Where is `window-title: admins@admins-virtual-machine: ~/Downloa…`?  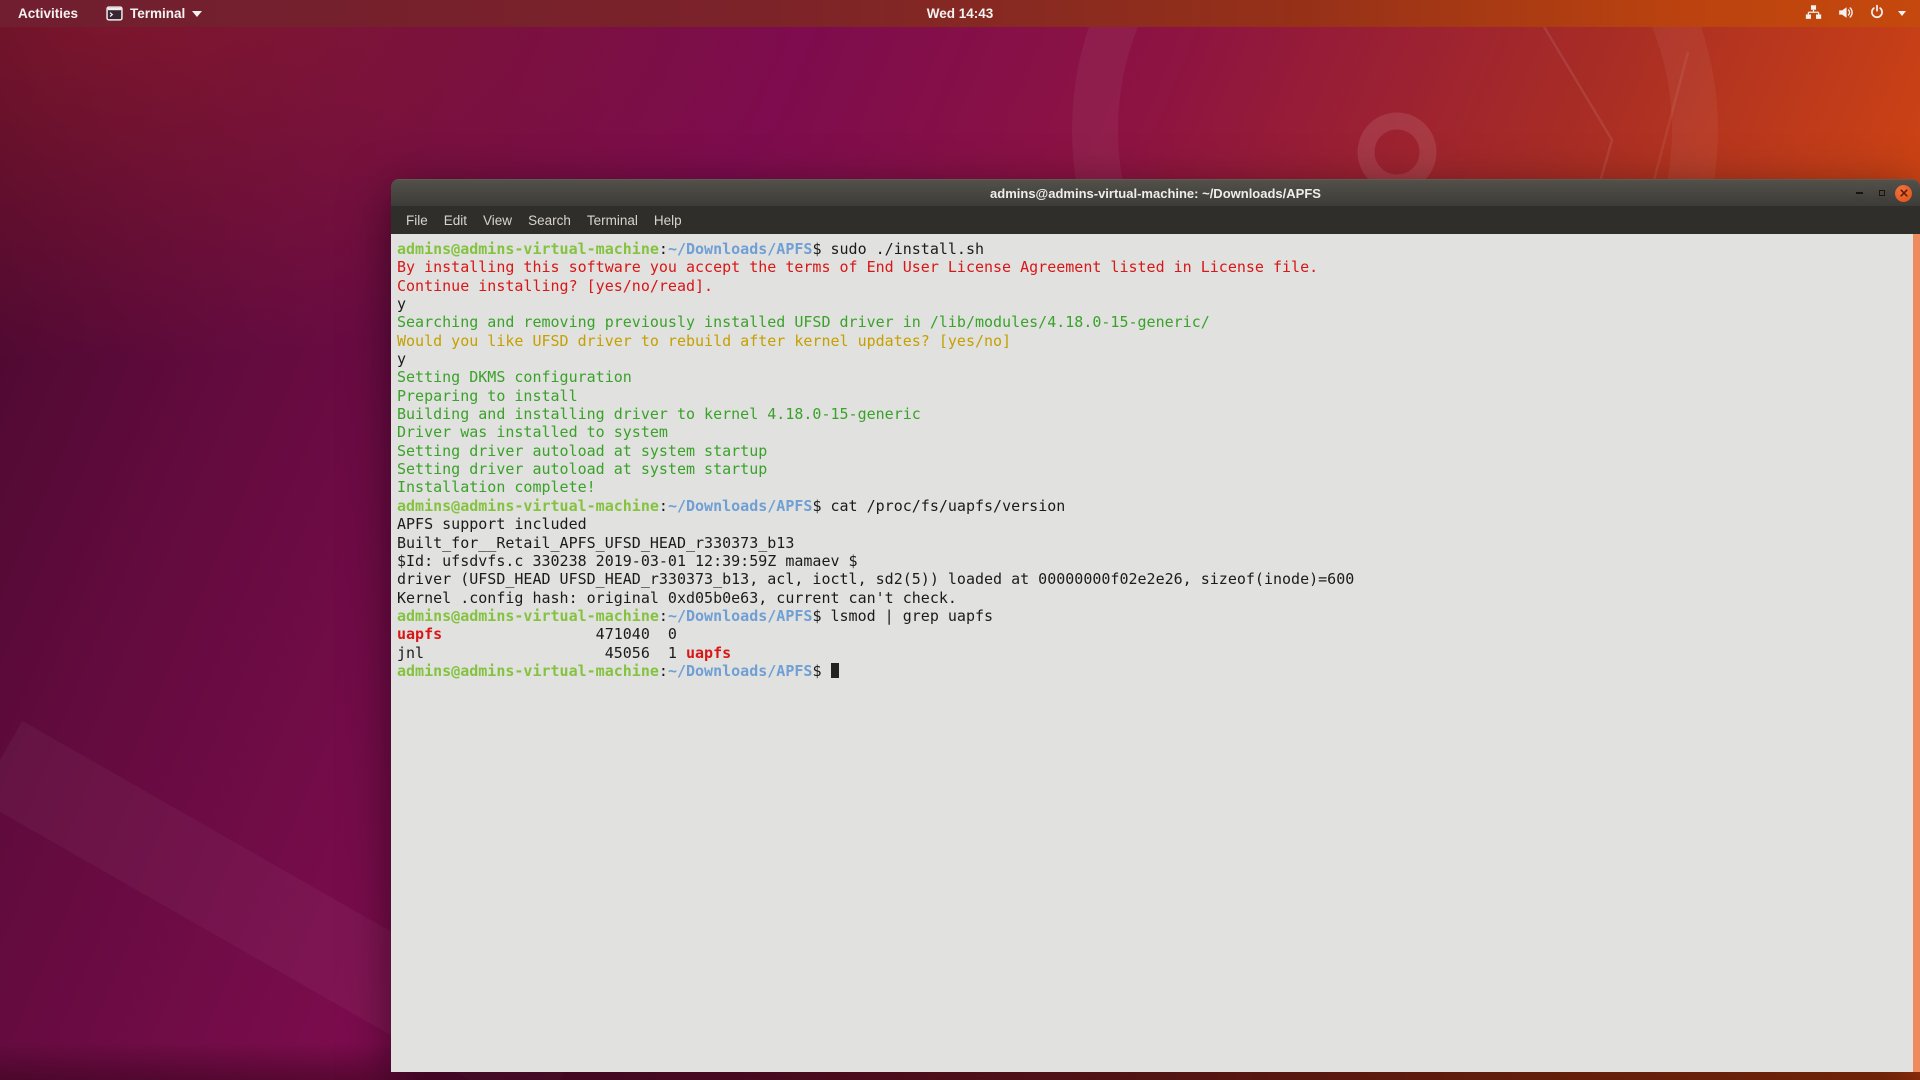
window-title: admins@admins-virtual-machine: ~/Downloa… is located at coordinates (1155, 193).